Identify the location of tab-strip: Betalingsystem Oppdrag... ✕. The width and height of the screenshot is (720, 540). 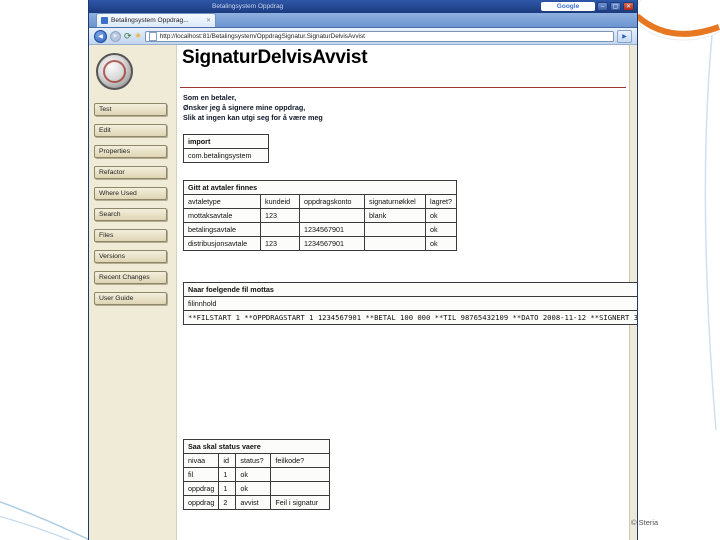
(363, 20).